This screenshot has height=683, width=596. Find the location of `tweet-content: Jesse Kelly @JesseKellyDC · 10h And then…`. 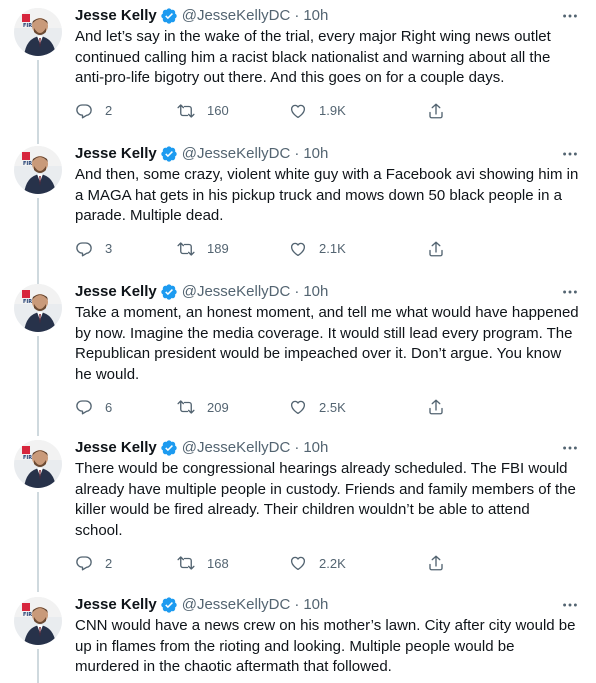

tweet-content: Jesse Kelly @JesseKellyDC · 10h And then… is located at coordinates (327, 201).